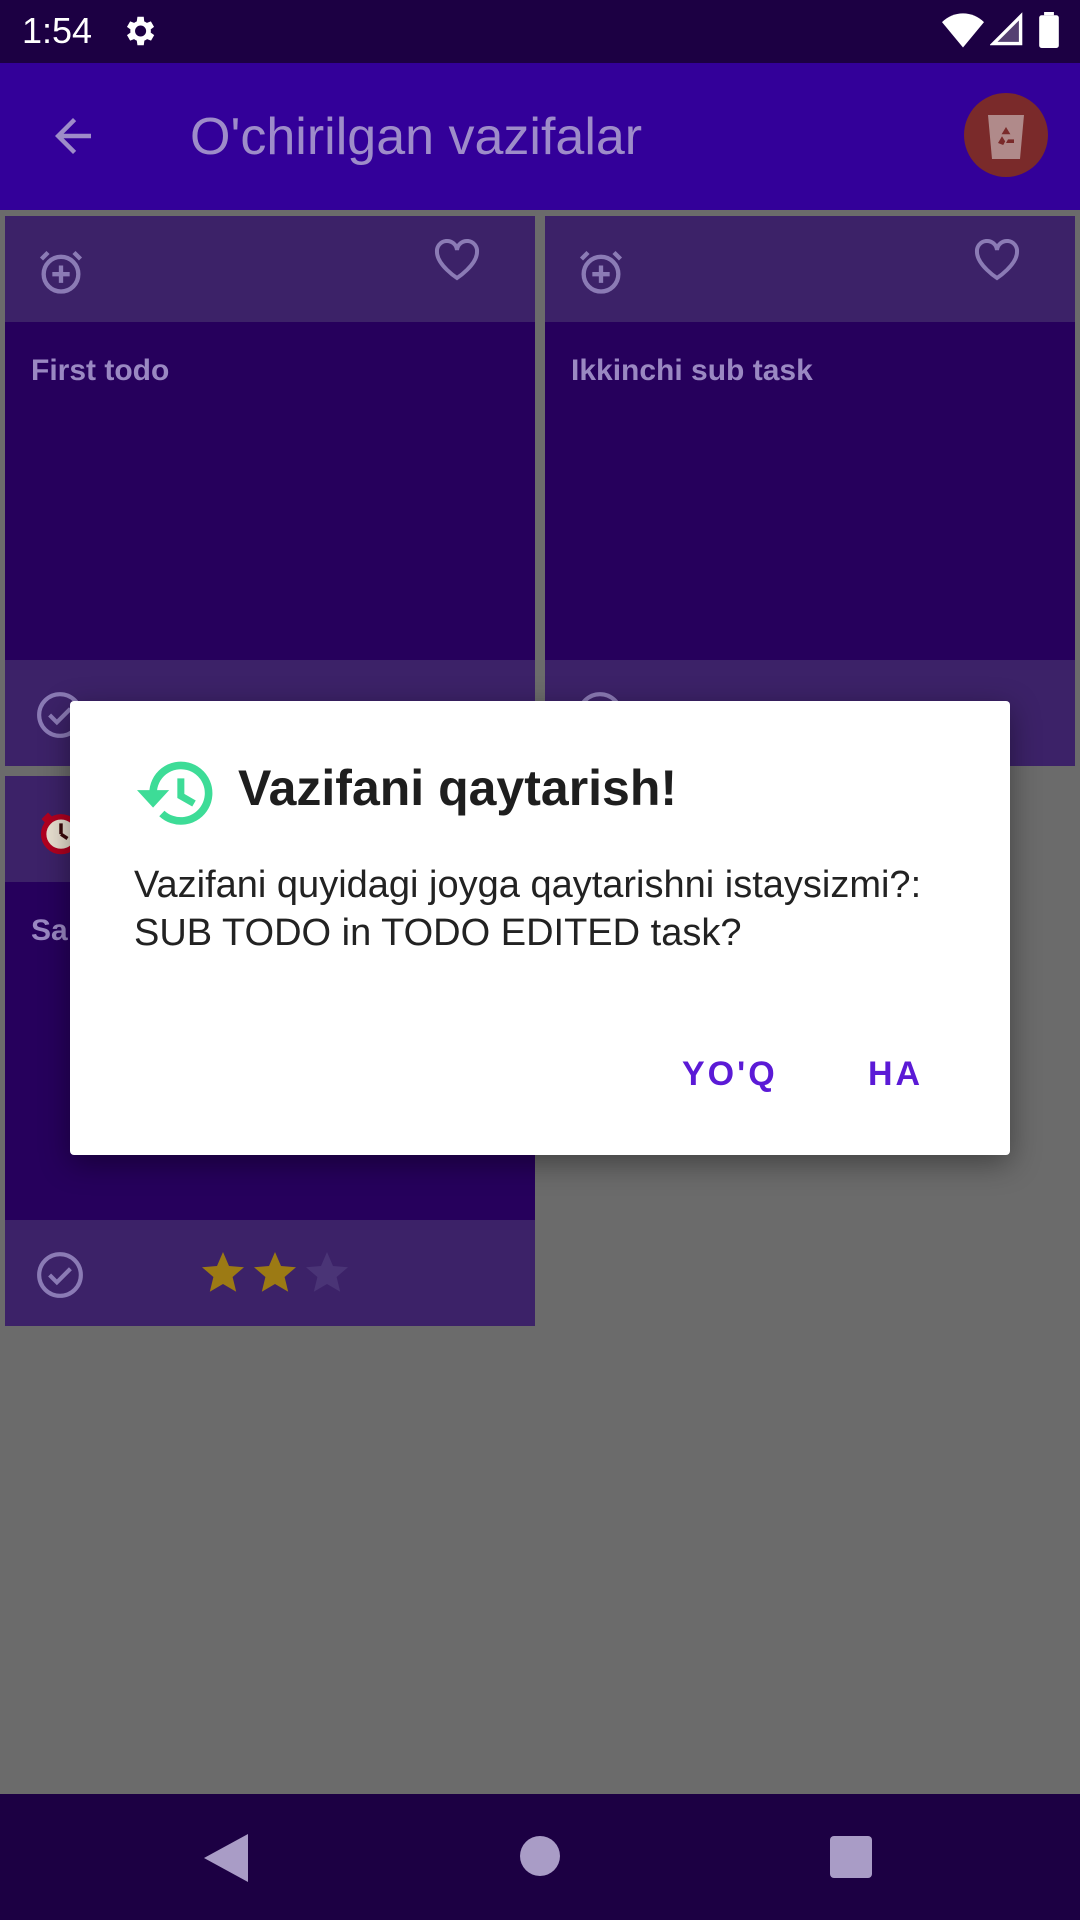  Describe the element at coordinates (540, 31) in the screenshot. I see `status-bar: 1:54` at that location.